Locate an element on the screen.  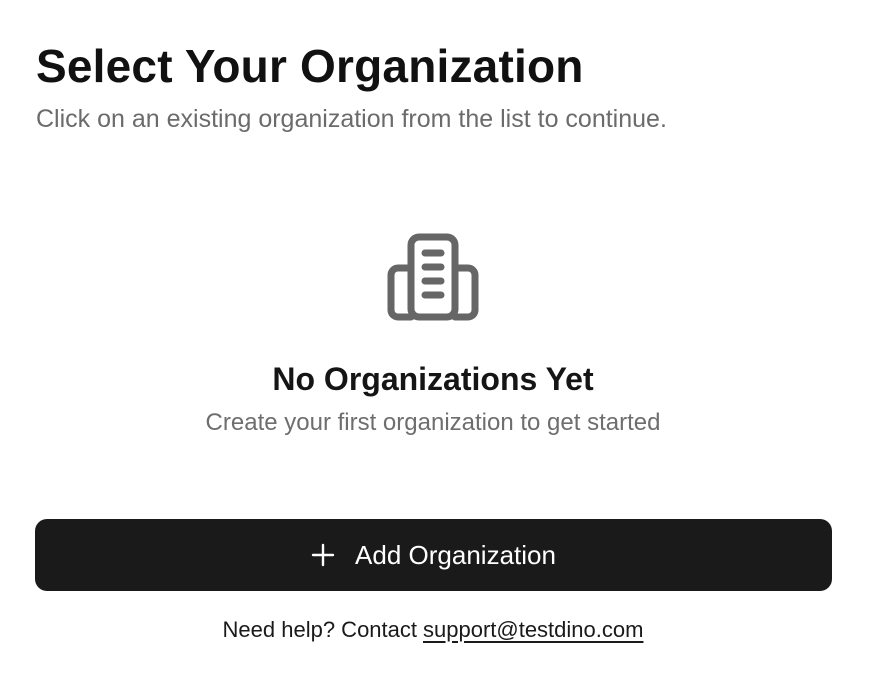
support-email-link: support@testdino.com is located at coordinates (533, 629).